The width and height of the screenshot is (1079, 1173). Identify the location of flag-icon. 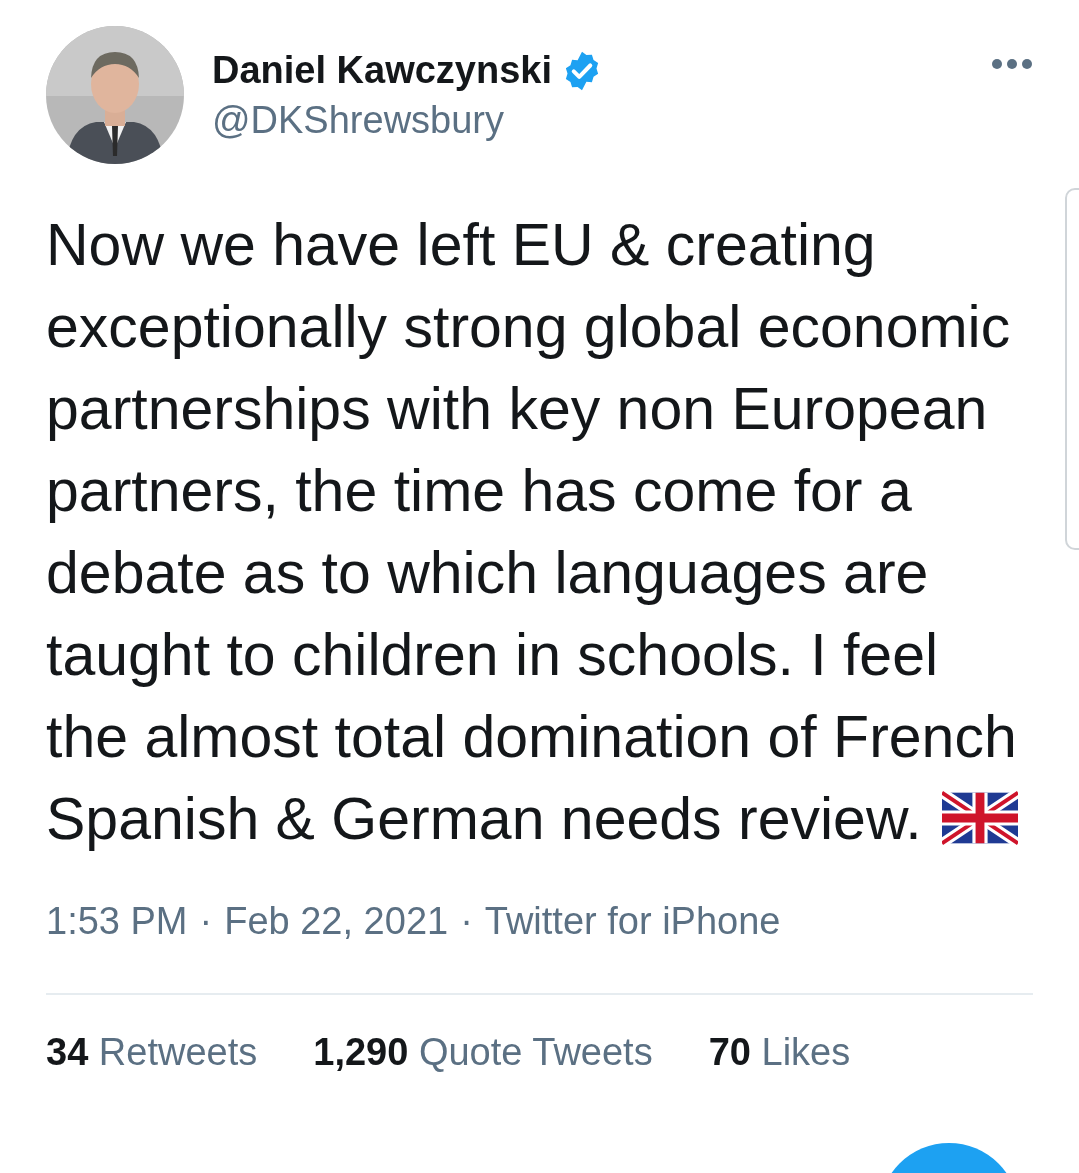
(979, 818).